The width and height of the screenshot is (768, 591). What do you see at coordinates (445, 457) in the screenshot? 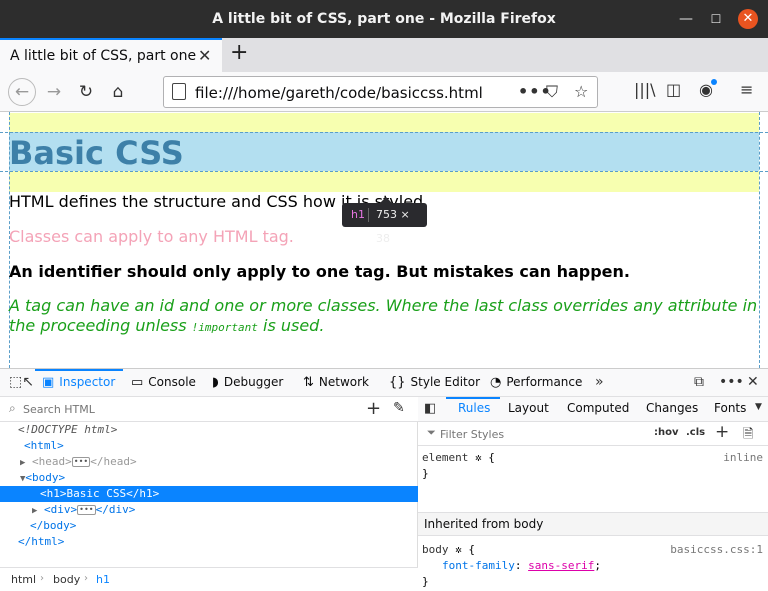
I see `rule-selector: element` at bounding box center [445, 457].